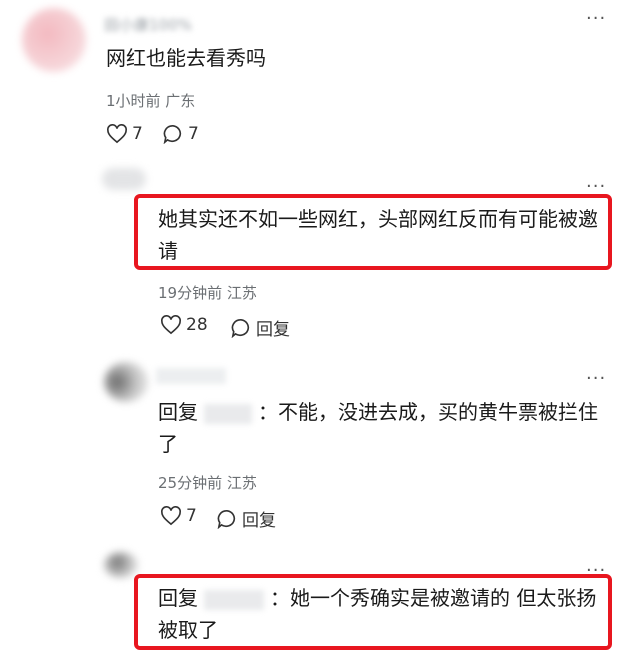 Image resolution: width=640 pixels, height=655 pixels. I want to click on comment-author, so click(191, 376).